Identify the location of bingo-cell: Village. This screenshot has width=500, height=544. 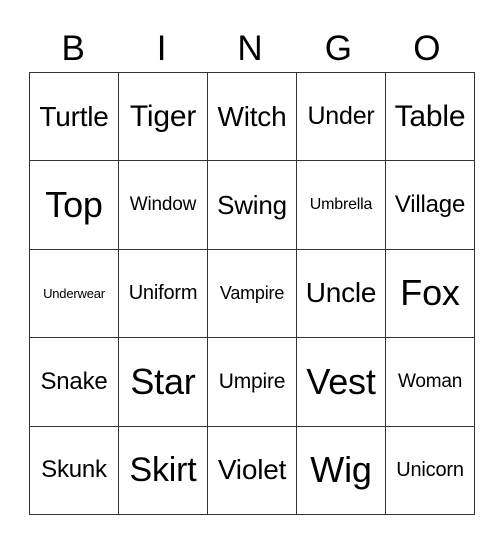
(430, 205).